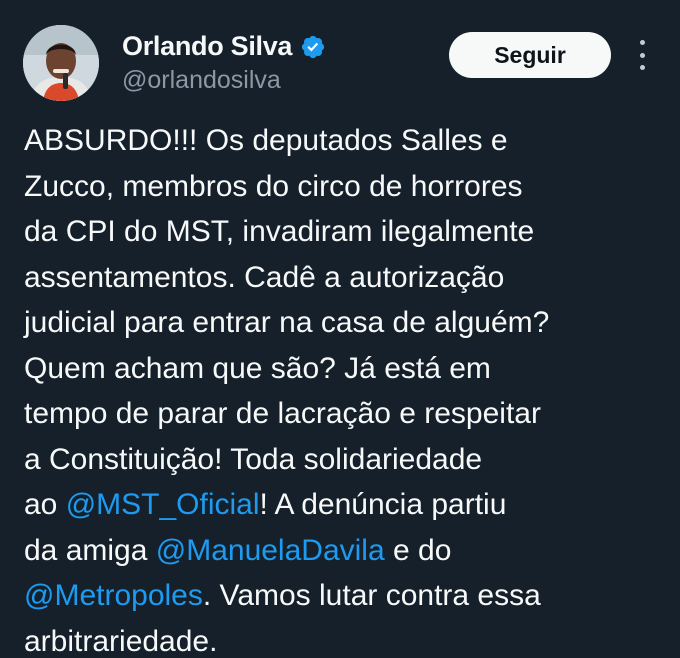 The width and height of the screenshot is (680, 658). I want to click on tweet-text-segment: da amiga, so click(90, 550).